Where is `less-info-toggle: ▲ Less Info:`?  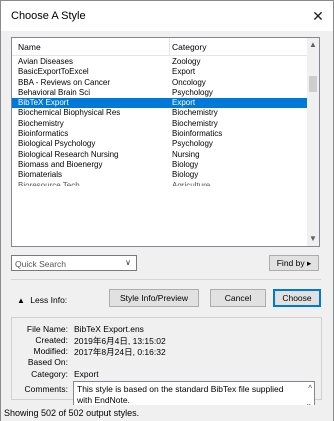
less-info-toggle: ▲ Less Info: is located at coordinates (42, 300).